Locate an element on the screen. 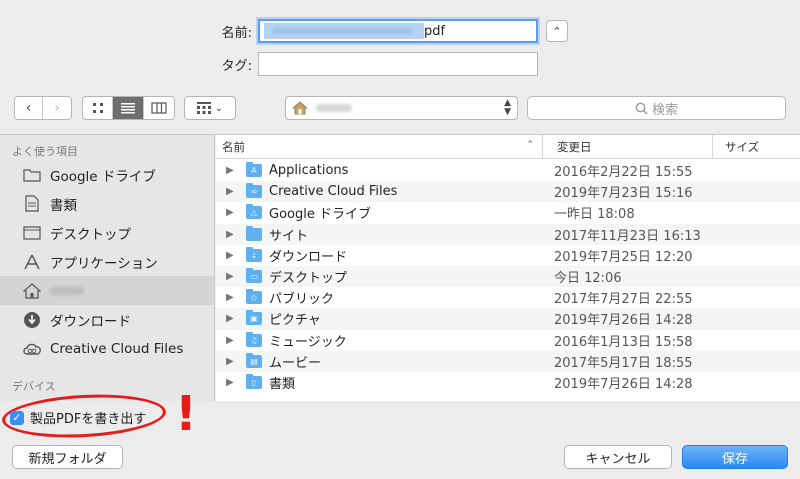  toolbar: ‹ › ⌄ ▲ ▼ 検索 is located at coordinates (400, 109).